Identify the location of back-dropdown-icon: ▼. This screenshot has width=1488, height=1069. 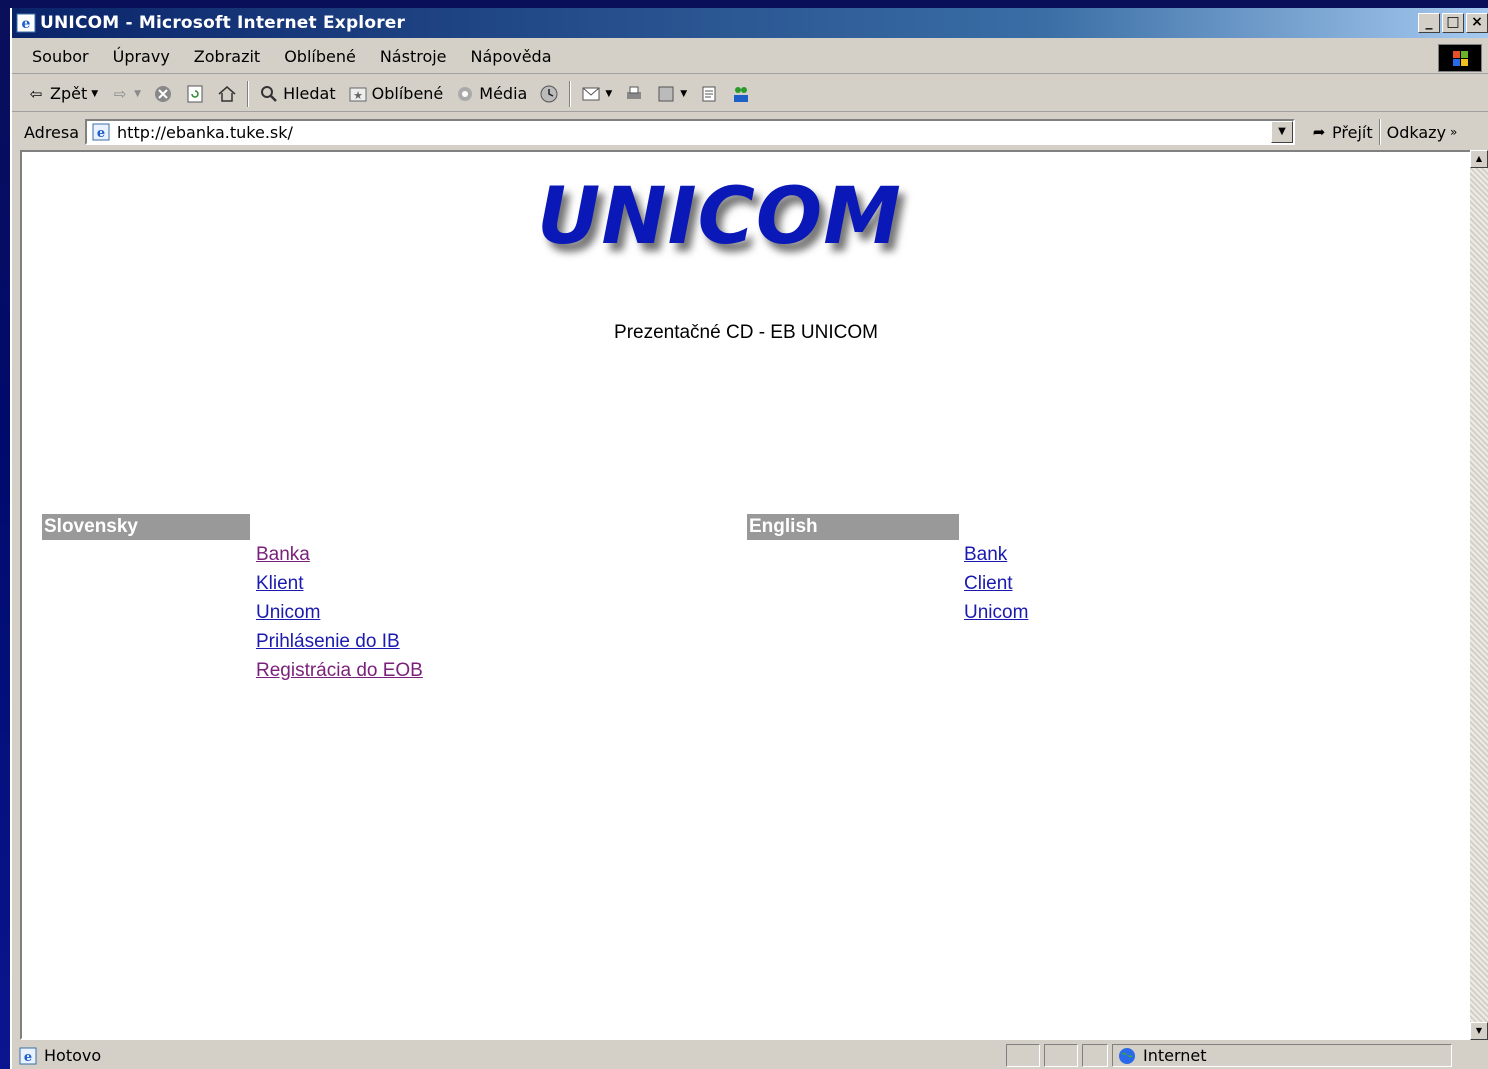
(94, 94).